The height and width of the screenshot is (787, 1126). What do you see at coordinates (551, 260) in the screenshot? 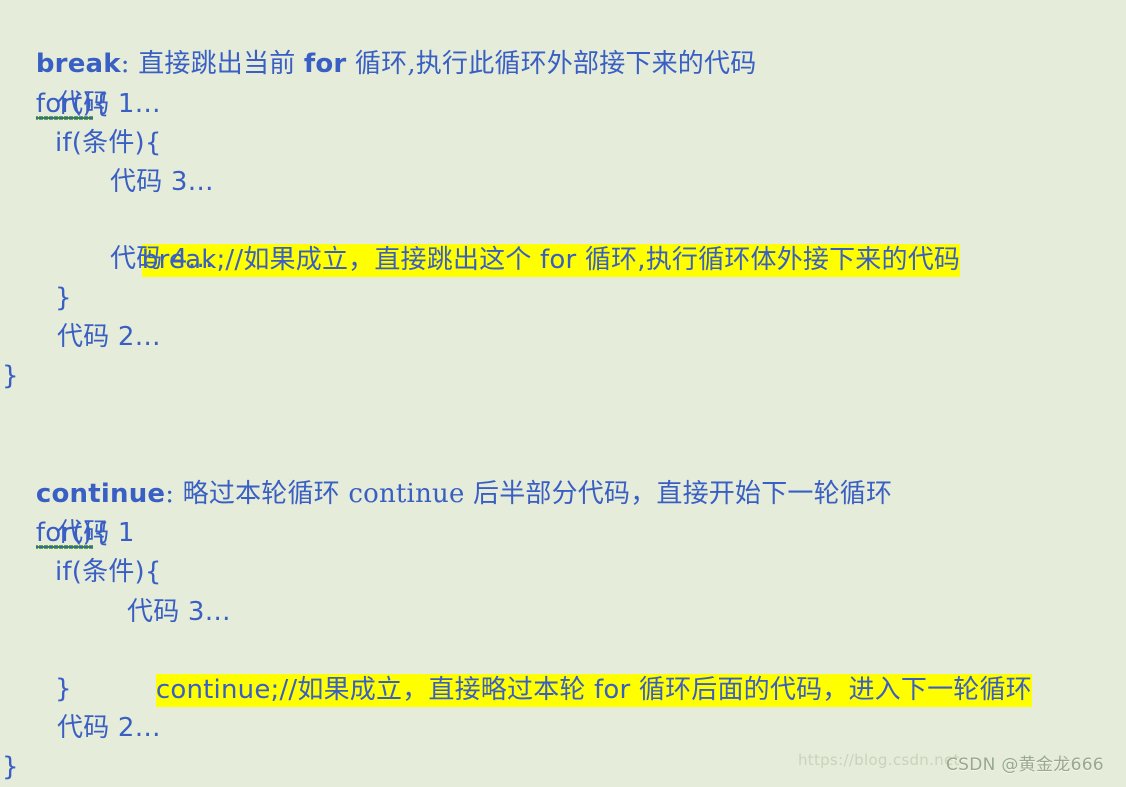
I see `break-statement-highlight: break;//如果成立，直接跳出这个 for 循环,执行循环体外接下来的代码` at bounding box center [551, 260].